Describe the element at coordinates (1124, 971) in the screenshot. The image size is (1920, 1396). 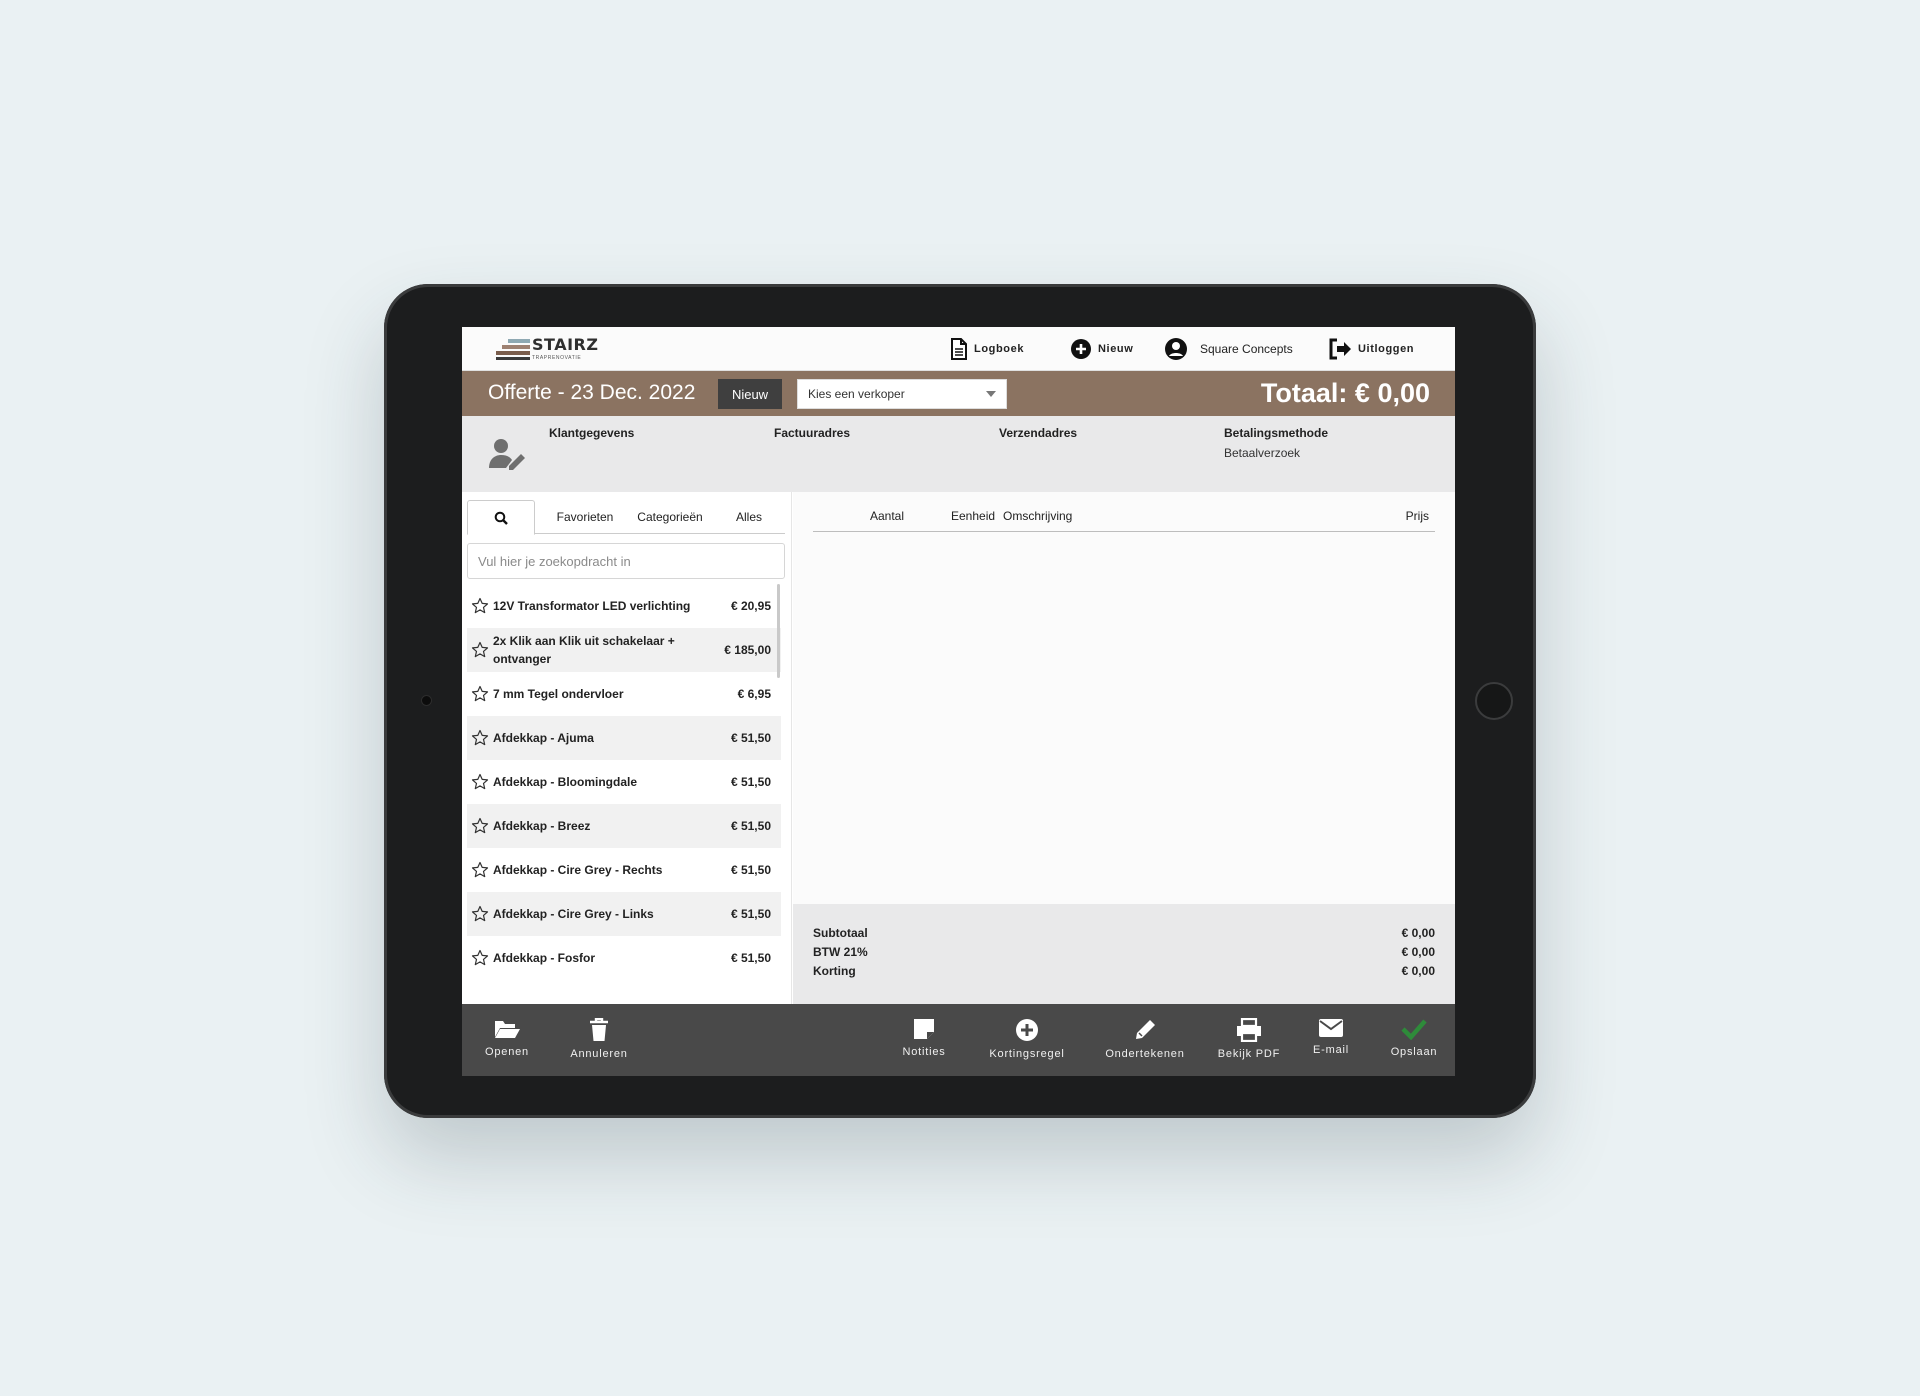
I see `korting-row: Korting € 0,00` at that location.